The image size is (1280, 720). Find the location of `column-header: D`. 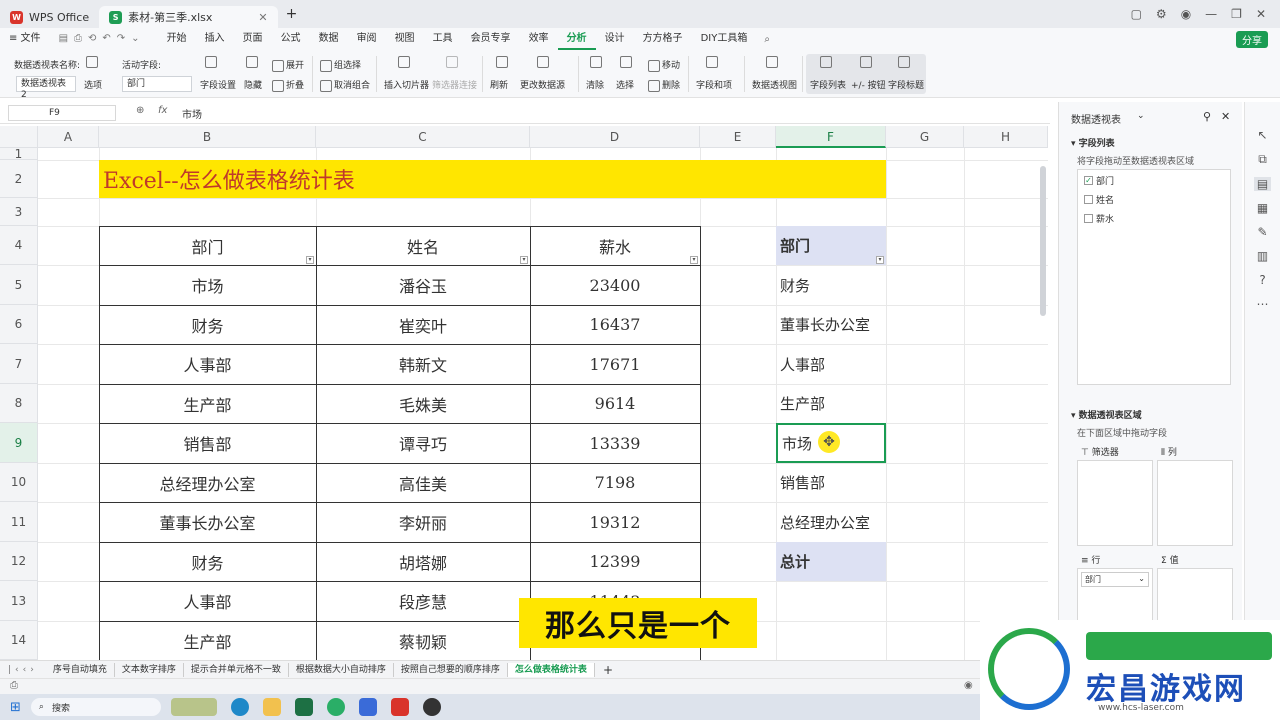

column-header: D is located at coordinates (615, 137).